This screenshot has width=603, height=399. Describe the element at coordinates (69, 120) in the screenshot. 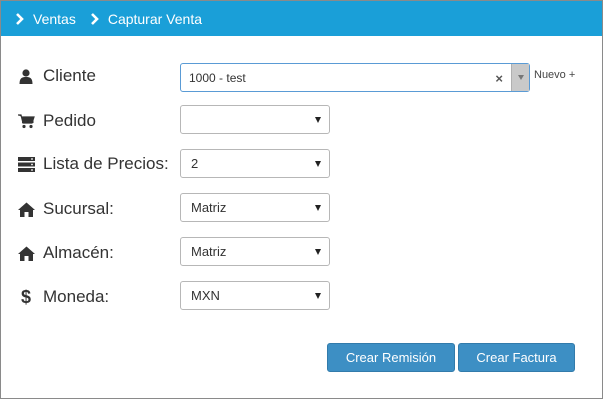

I see `pedido-label: Pedido` at that location.